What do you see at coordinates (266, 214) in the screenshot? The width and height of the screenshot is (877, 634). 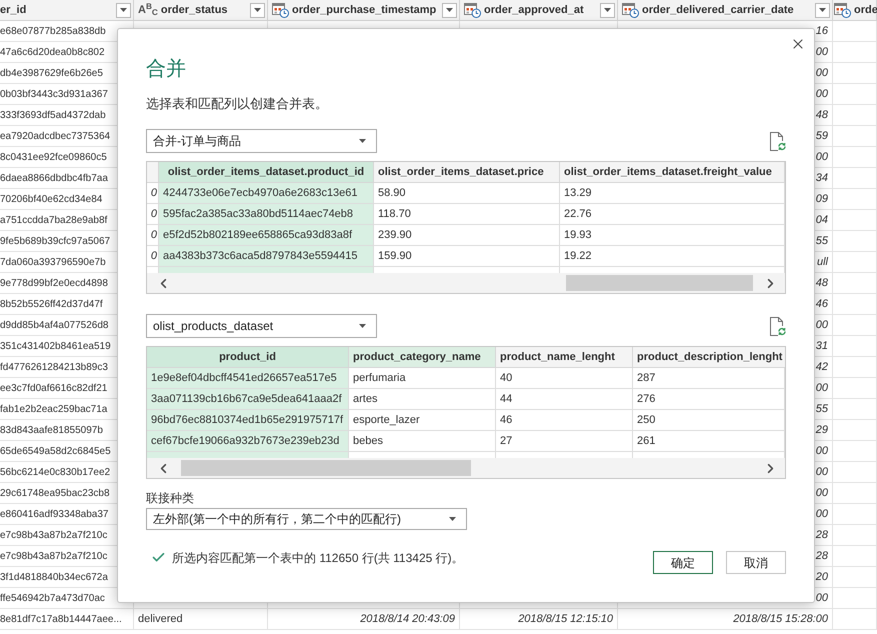 I see `table-cell: 595fac2a385ac33a80bd5114aec74eb8` at bounding box center [266, 214].